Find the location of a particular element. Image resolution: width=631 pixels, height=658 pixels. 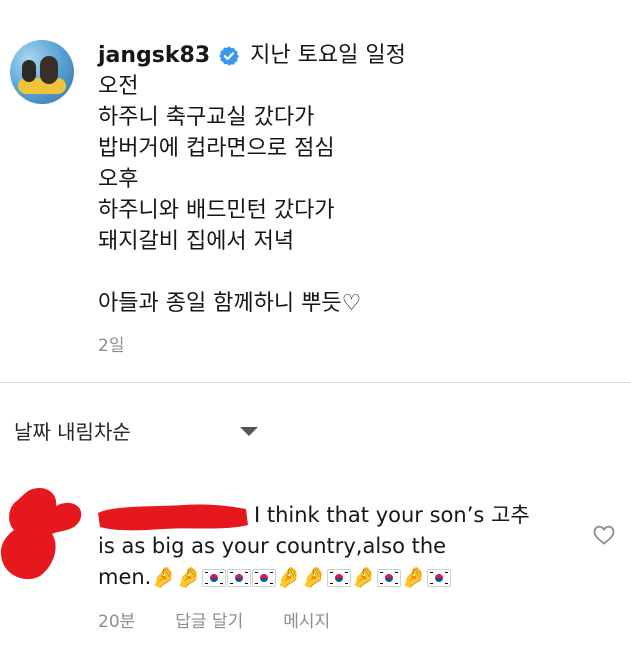

comment-line: men. 🤌 🤌 🤌 🤌 🤌 🤌 is located at coordinates (328, 577).